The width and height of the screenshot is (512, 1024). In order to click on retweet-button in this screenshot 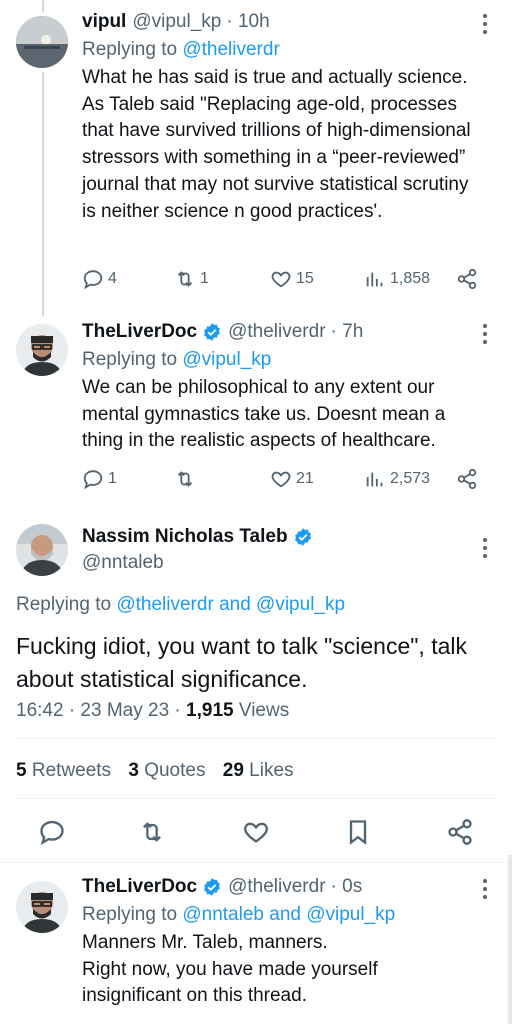, I will do `click(187, 479)`.